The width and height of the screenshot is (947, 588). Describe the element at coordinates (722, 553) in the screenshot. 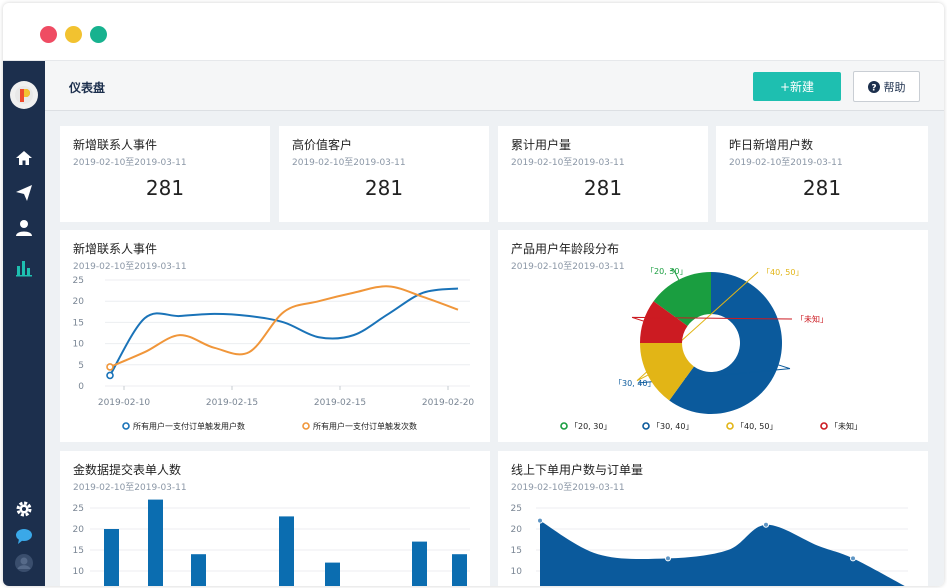

I see `area-fill` at that location.